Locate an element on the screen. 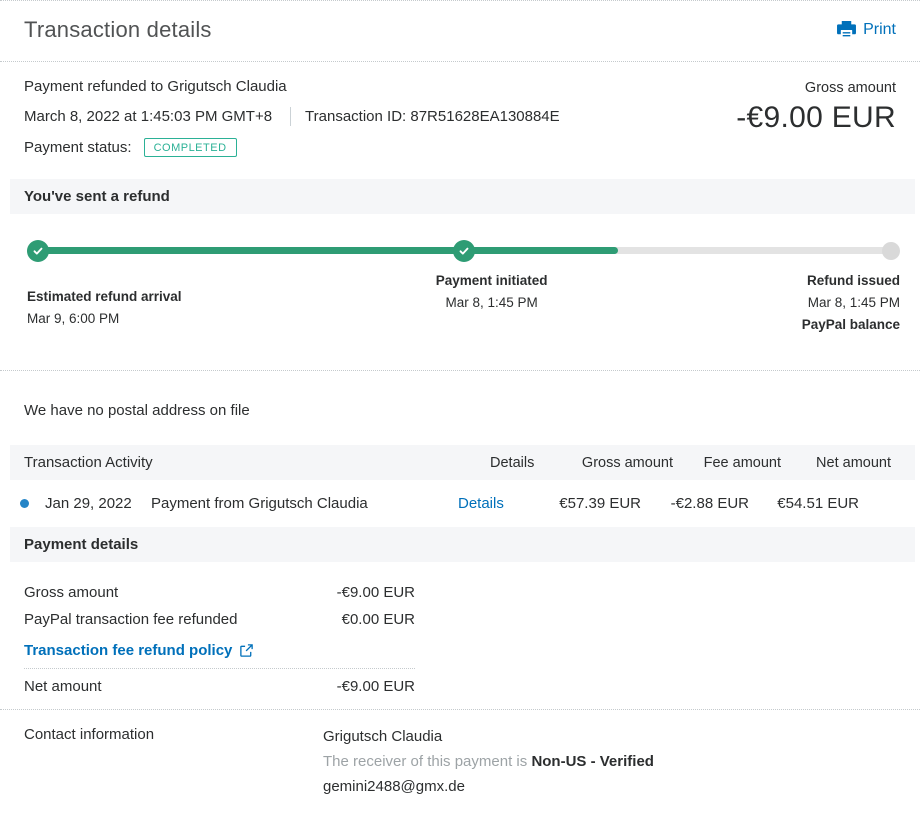  timeline-progress is located at coordinates (327, 250).